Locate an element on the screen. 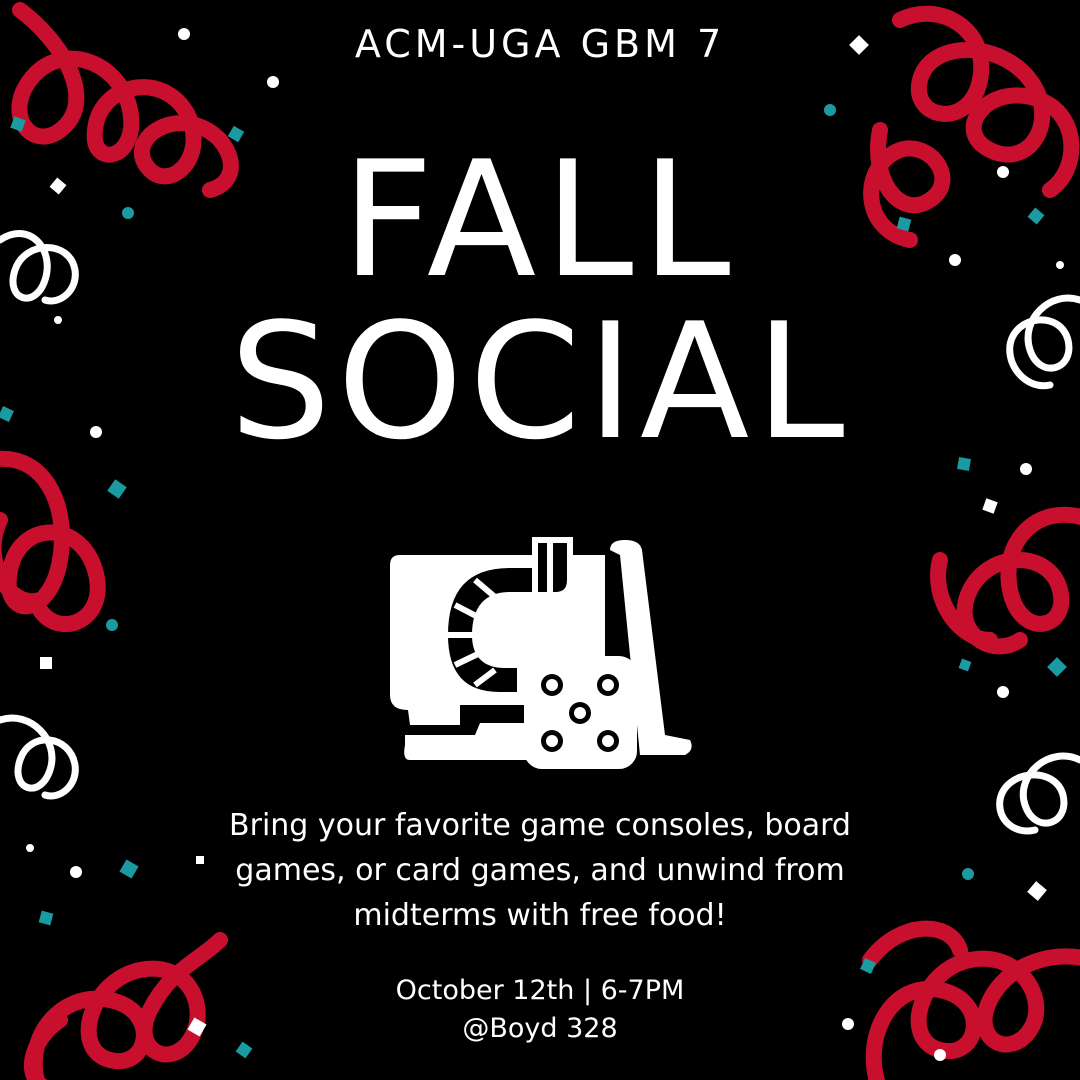 The height and width of the screenshot is (1080, 1080). event-title-line-2: SOCIAL is located at coordinates (540, 381).